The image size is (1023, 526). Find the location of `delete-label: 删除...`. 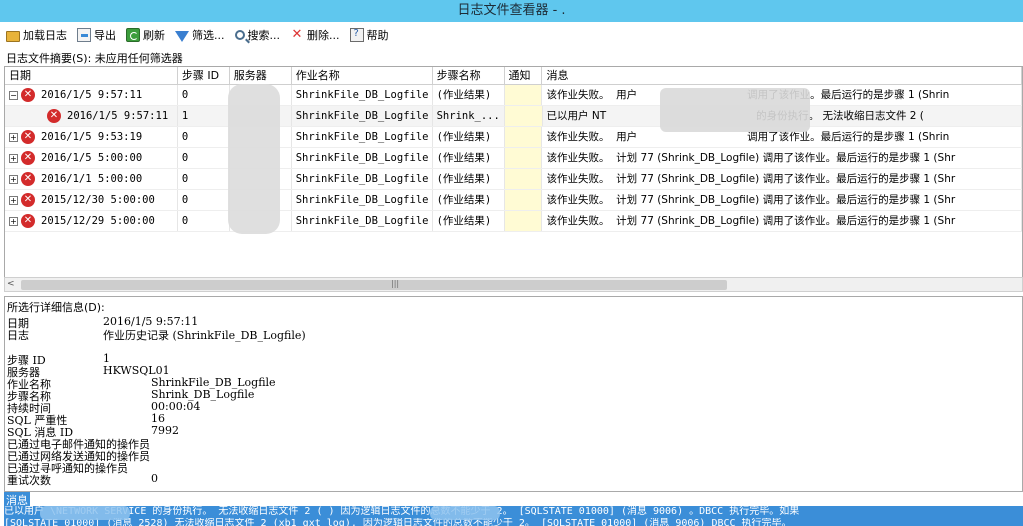

delete-label: 删除... is located at coordinates (323, 35).